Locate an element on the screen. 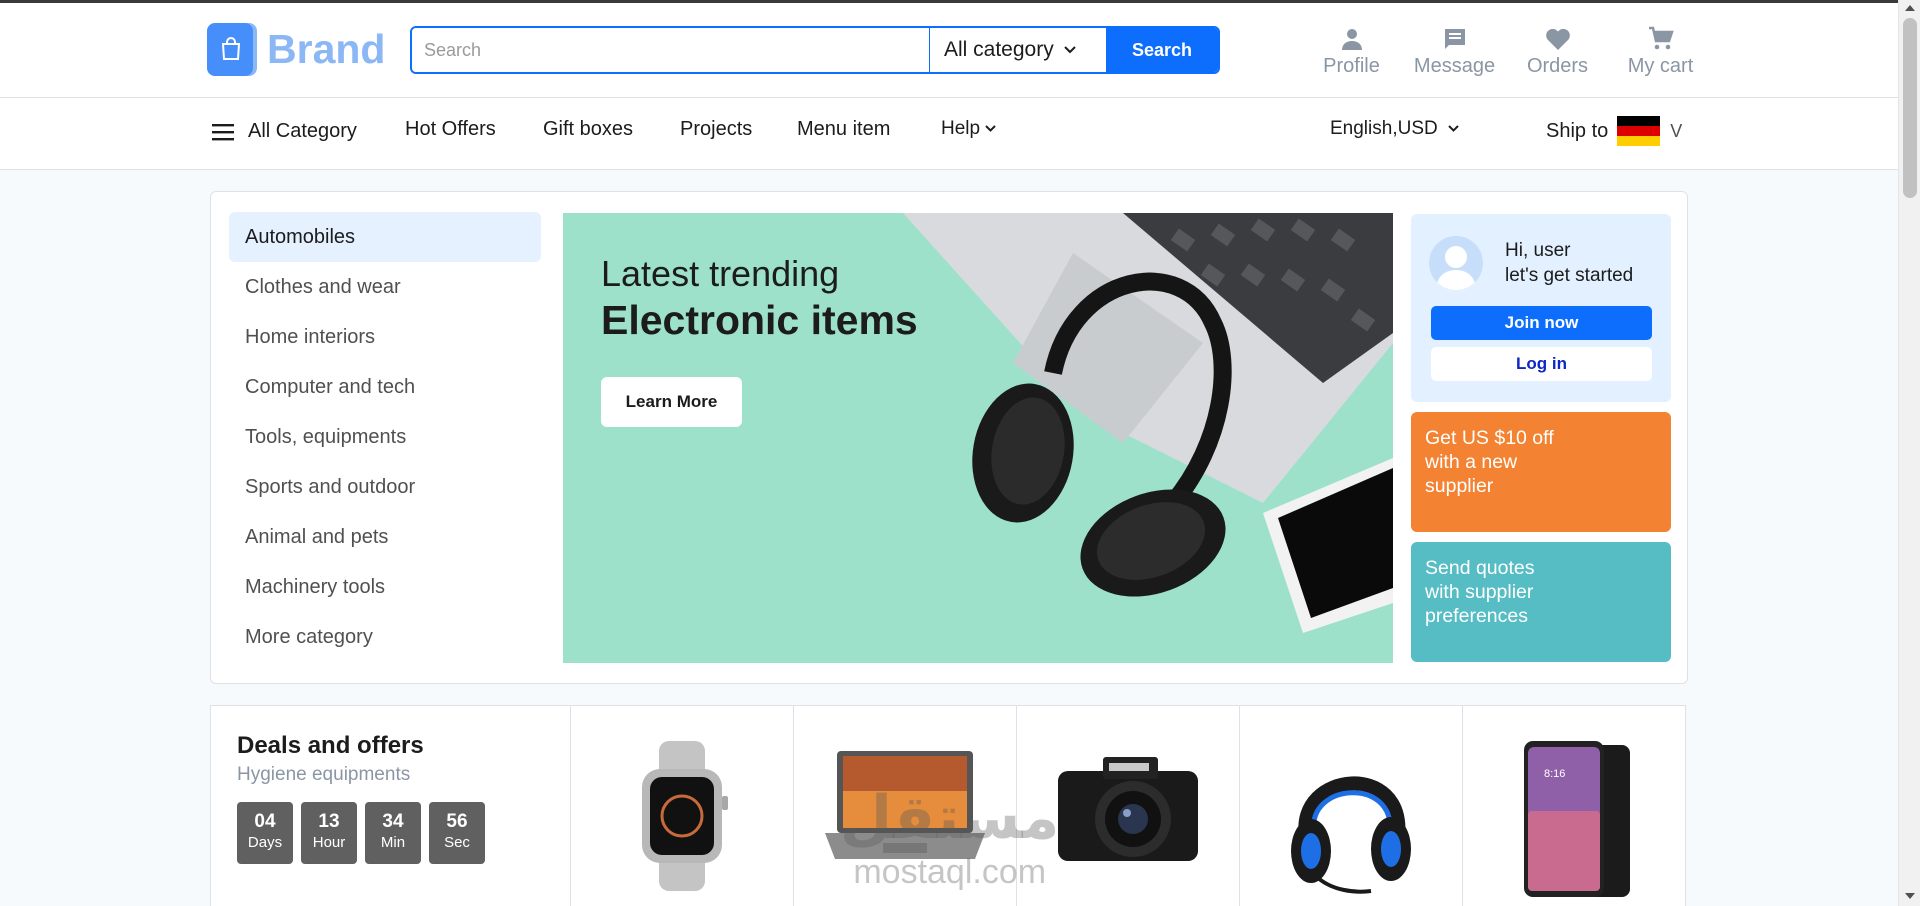 The width and height of the screenshot is (1920, 906). language-currency-label: English,USD is located at coordinates (1384, 128).